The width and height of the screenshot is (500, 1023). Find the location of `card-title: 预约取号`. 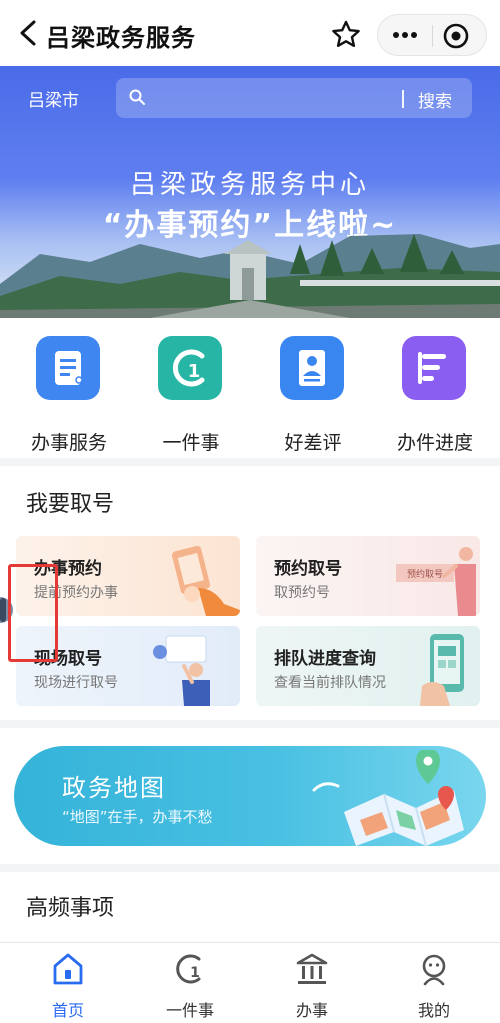

card-title: 预约取号 is located at coordinates (308, 569).